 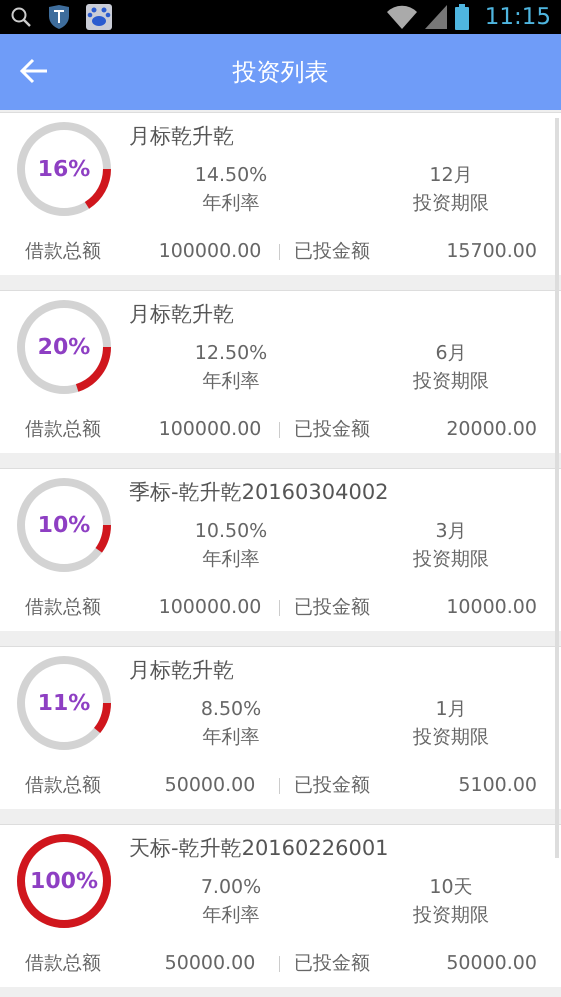 What do you see at coordinates (497, 785) in the screenshot?
I see `invested-amount: 5100.00` at bounding box center [497, 785].